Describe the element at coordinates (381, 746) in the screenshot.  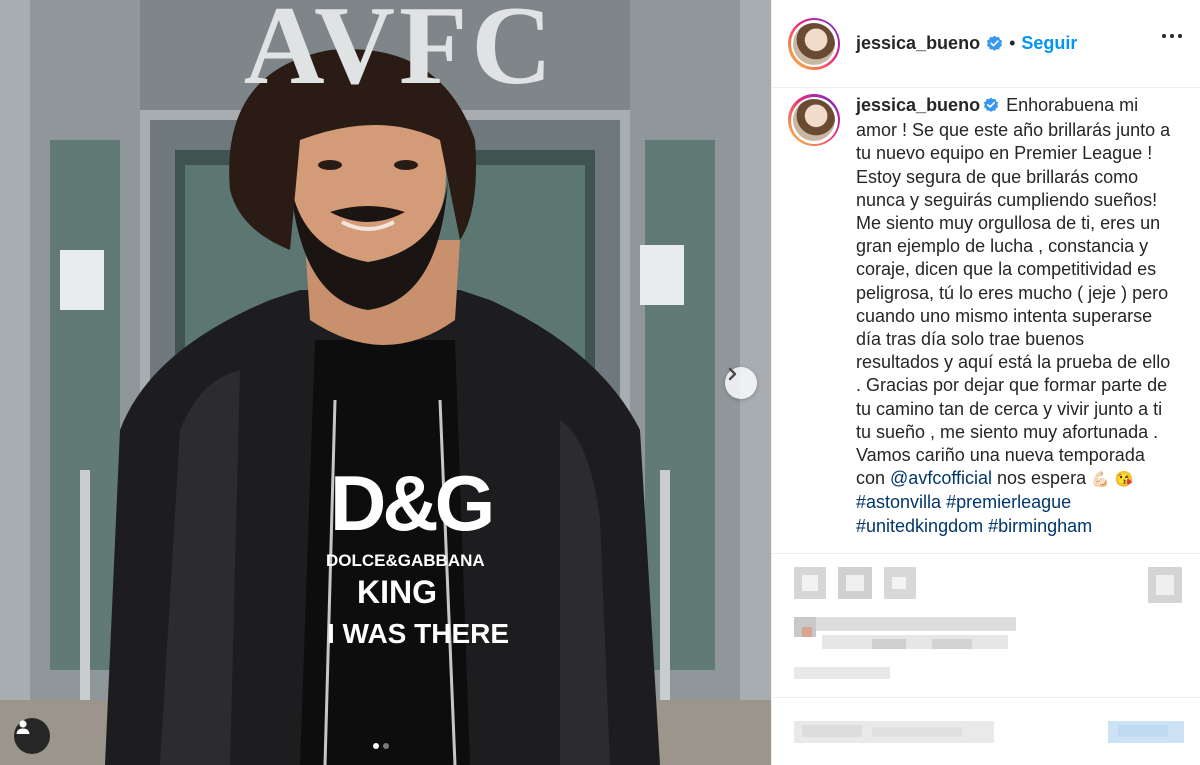
I see `carousel-indicator` at that location.